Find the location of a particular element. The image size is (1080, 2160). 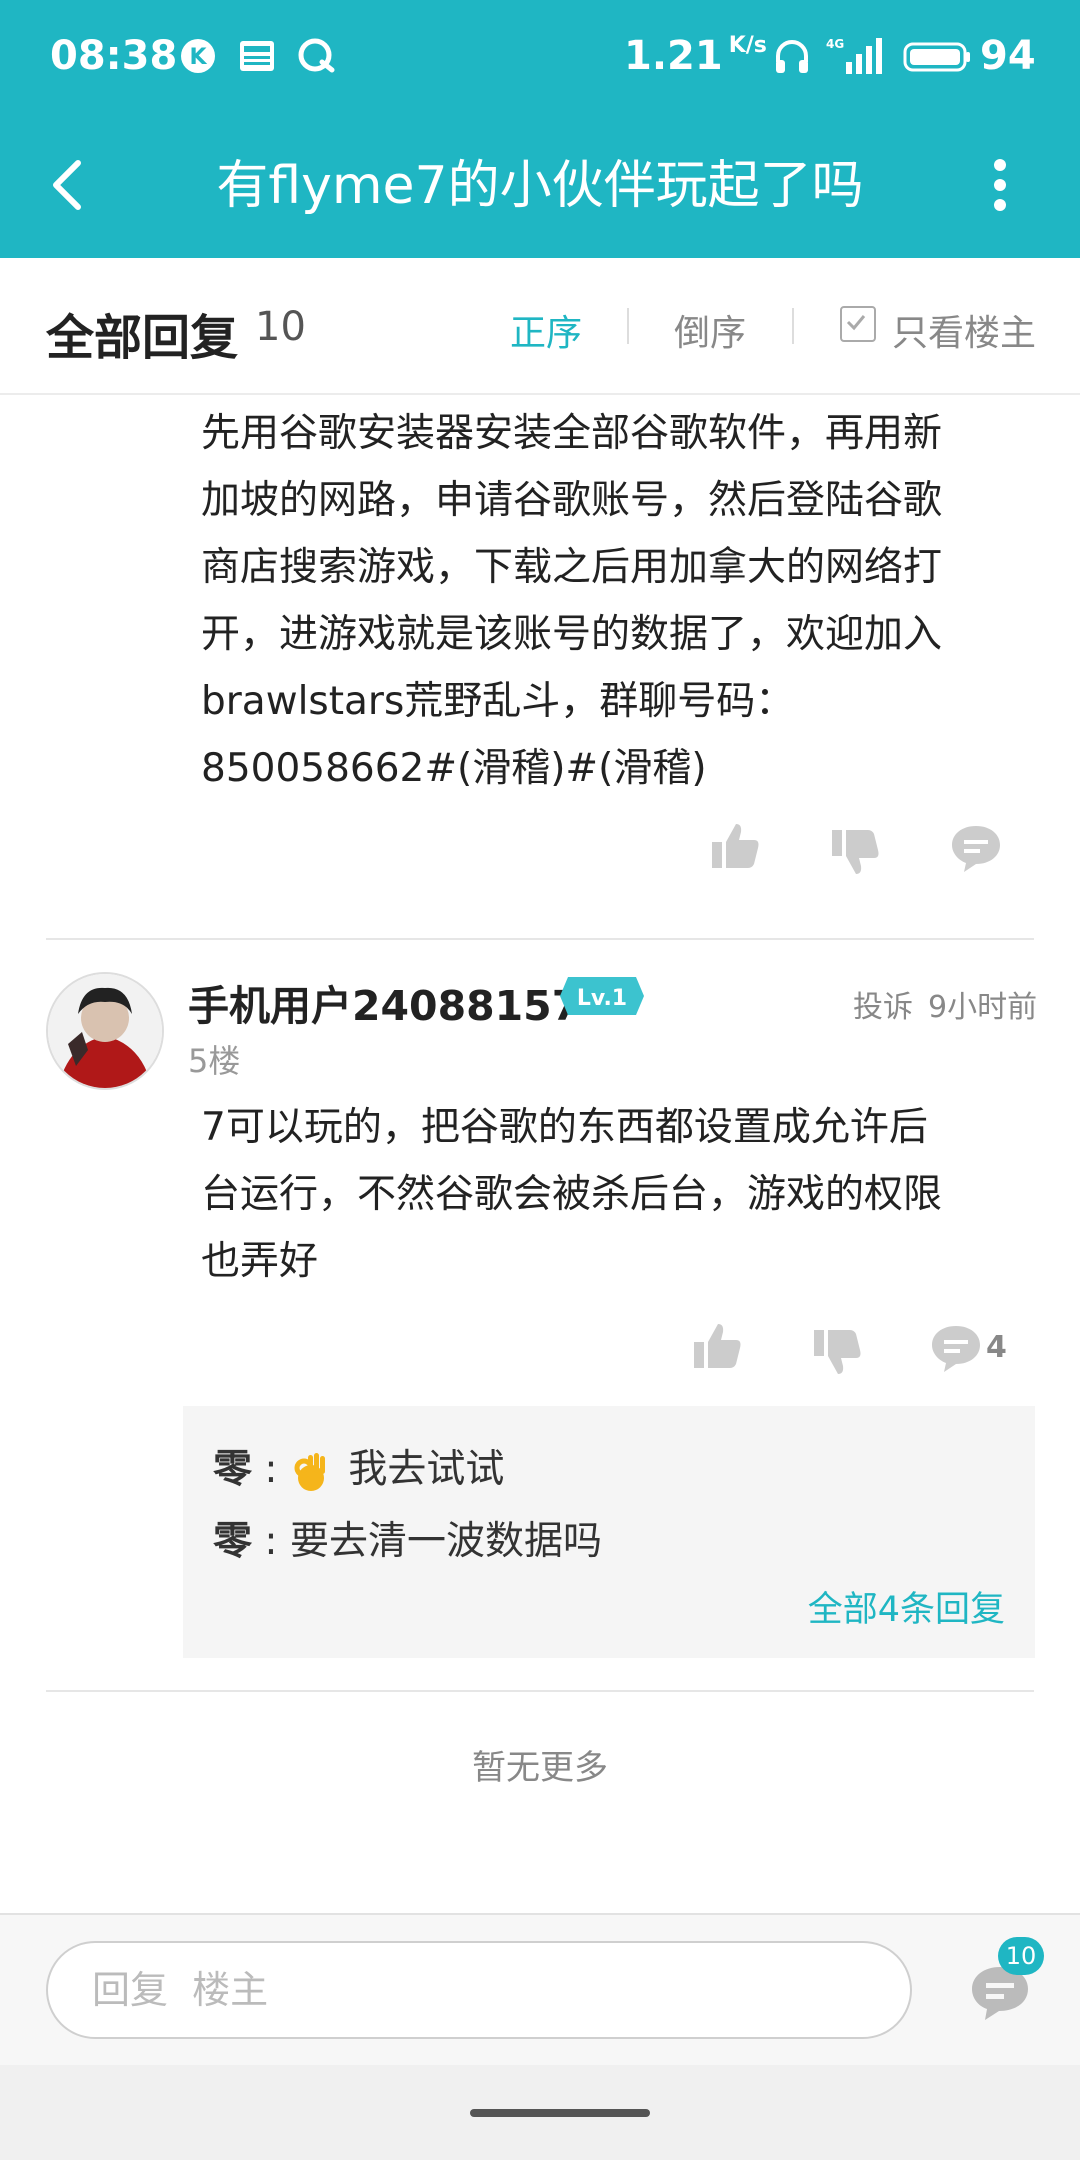

level-badge: Lv.1 is located at coordinates (602, 996).